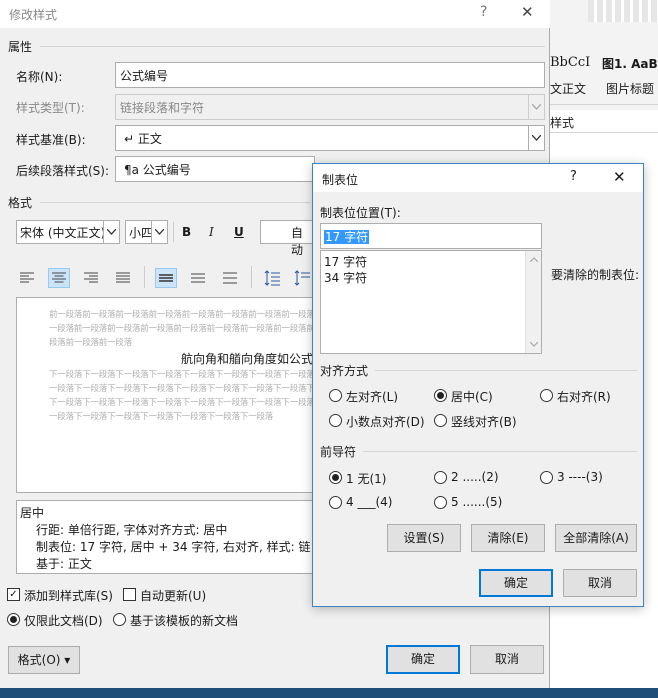 This screenshot has width=658, height=698. I want to click on align-bar-radio, so click(440, 420).